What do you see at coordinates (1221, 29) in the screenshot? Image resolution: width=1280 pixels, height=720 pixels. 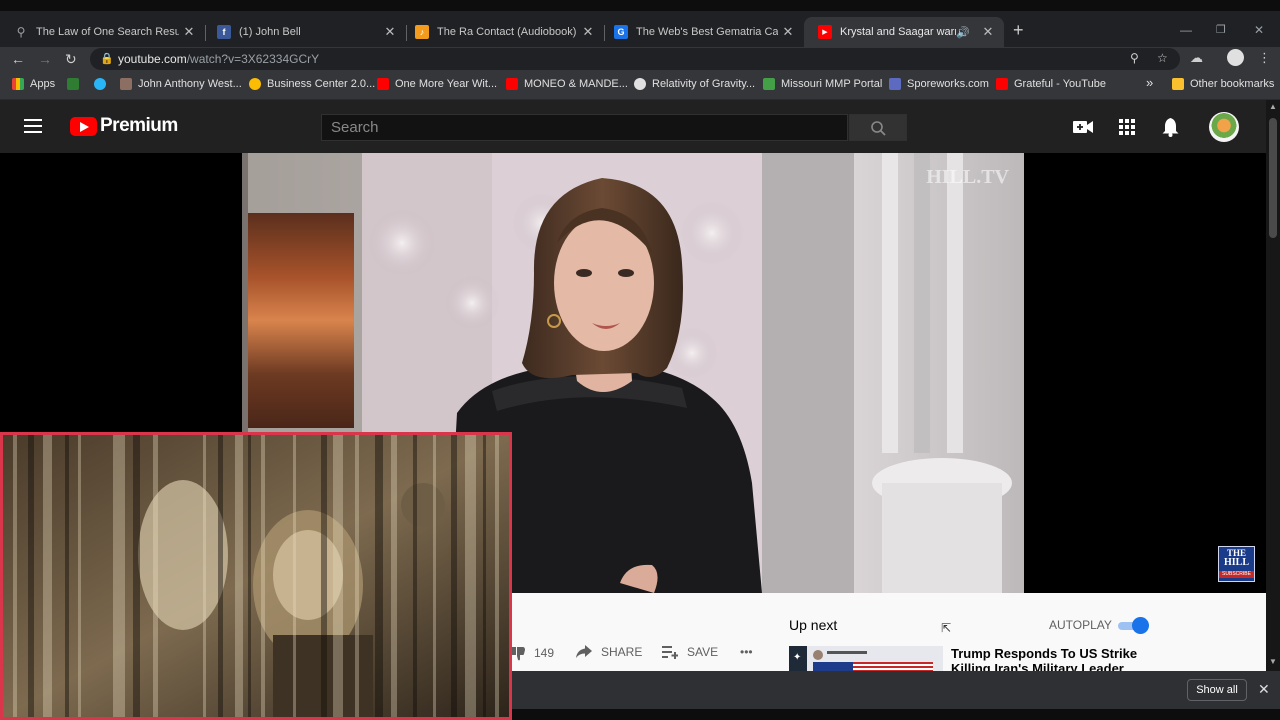 I see `restore-icon: ❐` at bounding box center [1221, 29].